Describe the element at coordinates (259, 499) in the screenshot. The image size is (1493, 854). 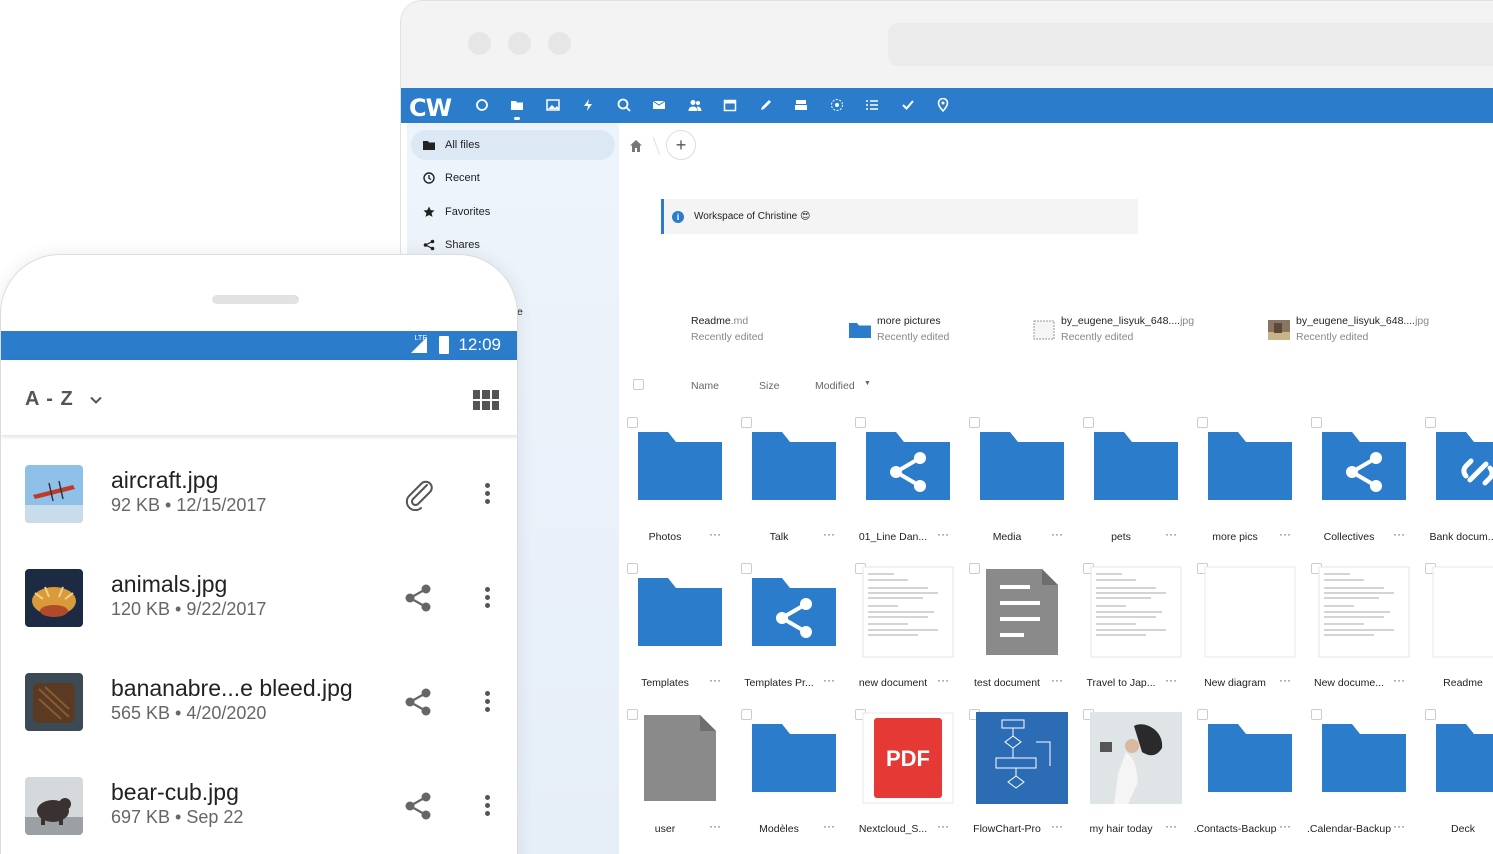
I see `list-item: aircraft.jpg 92 KB • 12/15/2017` at that location.